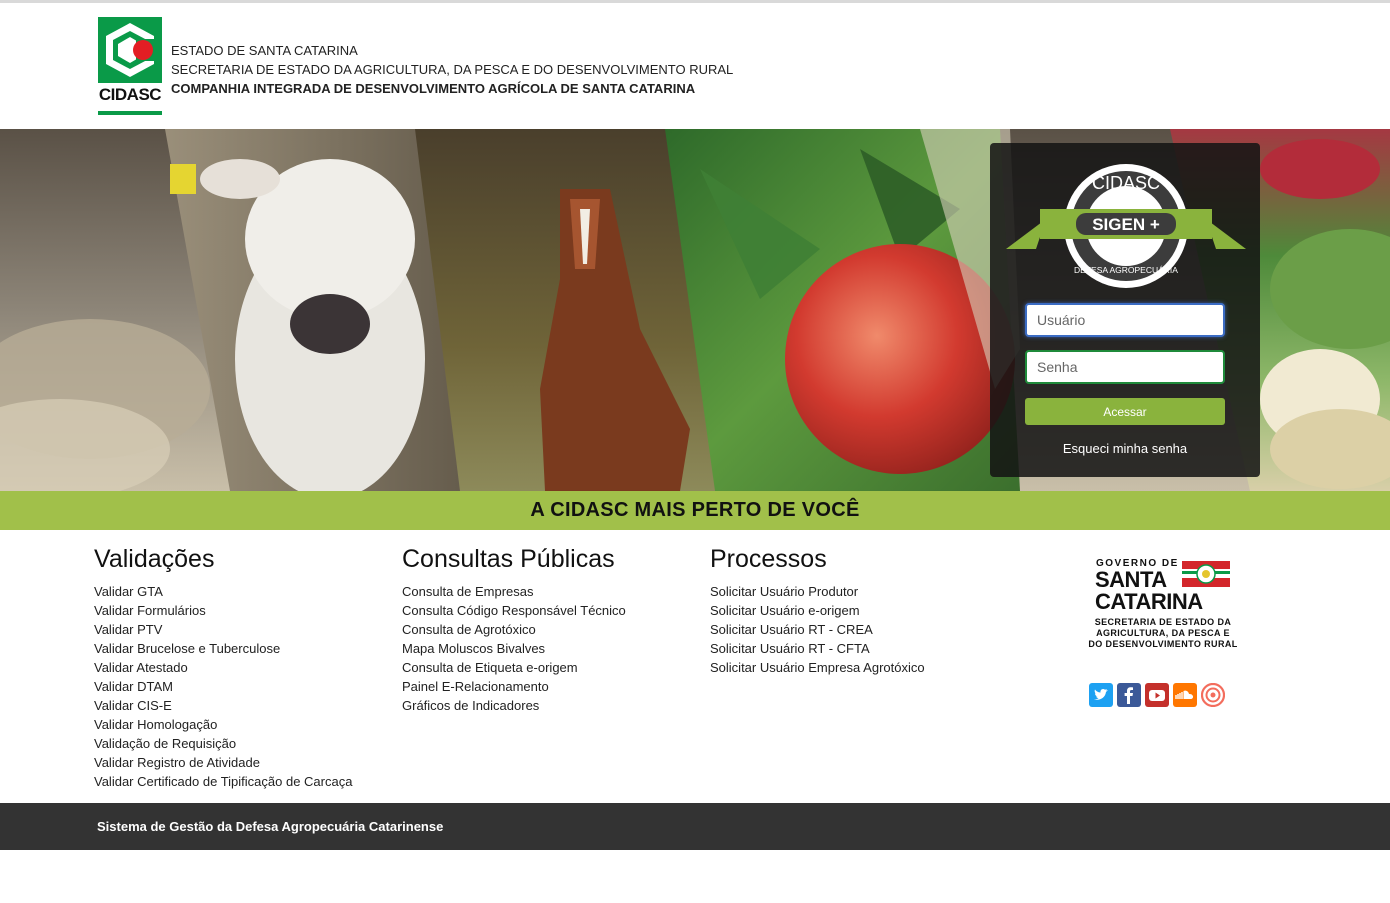  Describe the element at coordinates (130, 50) in the screenshot. I see `cidasc-logo-mark` at that location.